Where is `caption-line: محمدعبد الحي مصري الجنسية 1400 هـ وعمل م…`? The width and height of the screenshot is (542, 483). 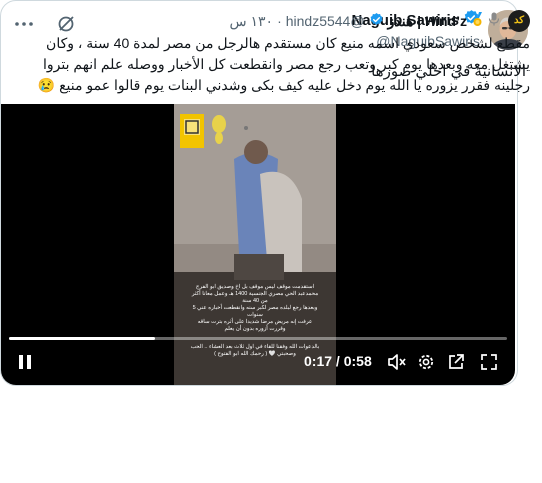
caption-line: محمدعبد الحي مصري الجنسية 1400 هـ وعمل م… is located at coordinates (255, 294).